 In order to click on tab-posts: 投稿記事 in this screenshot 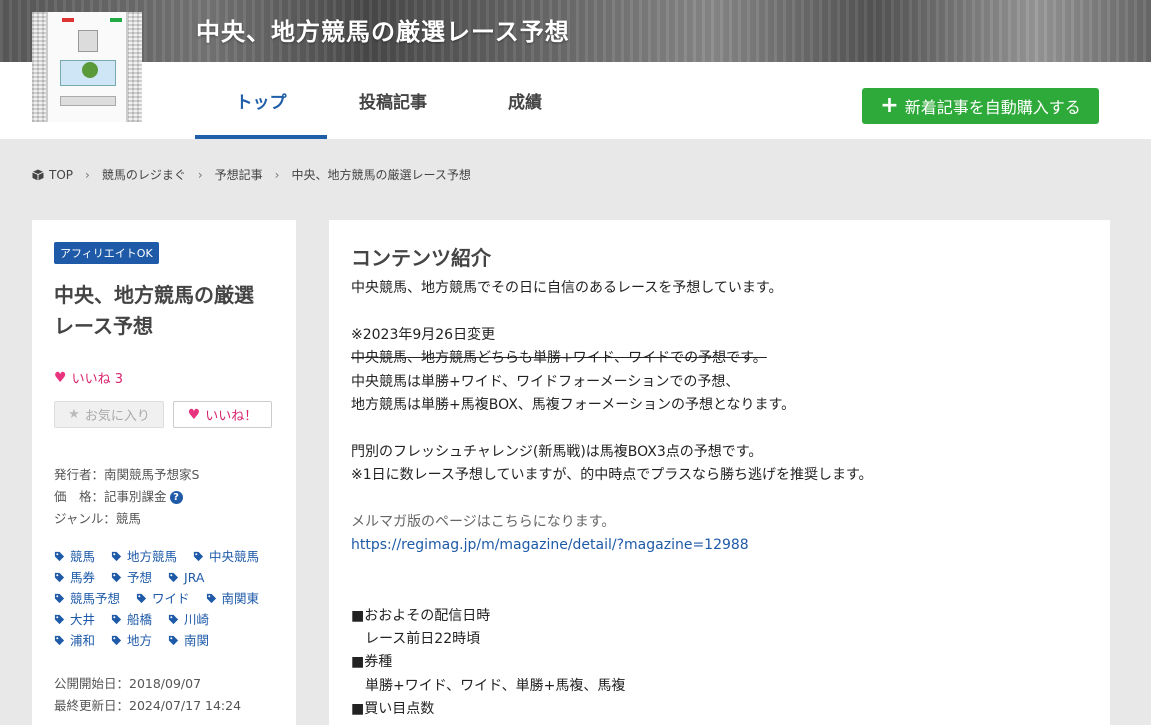, I will do `click(393, 100)`.